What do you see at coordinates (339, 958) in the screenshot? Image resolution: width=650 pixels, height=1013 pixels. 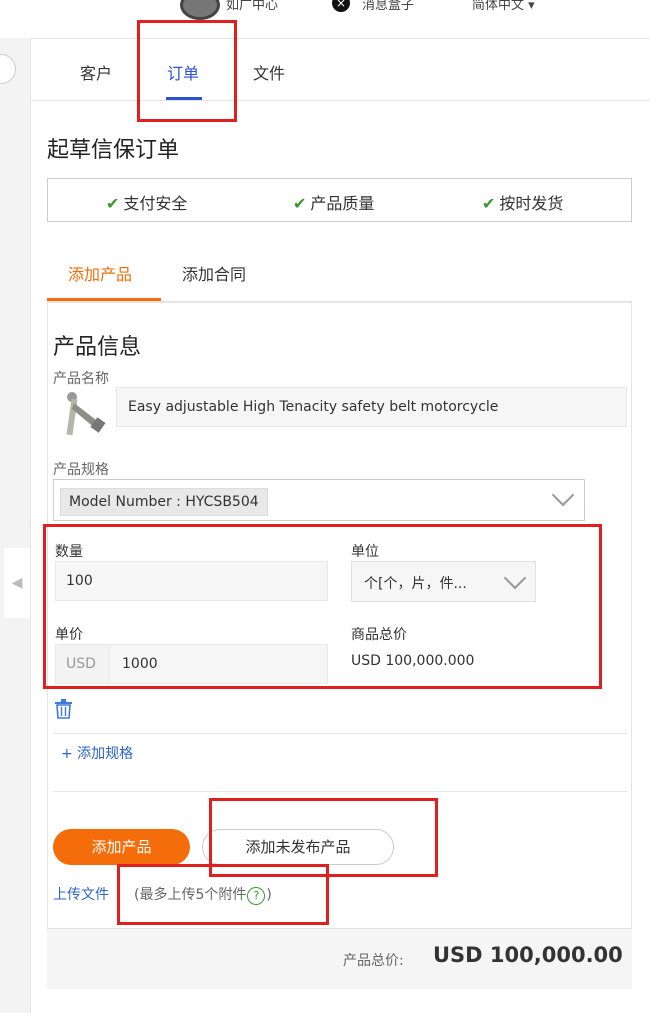 I see `order-total-footer: 产品总价: USD 100,000.00` at bounding box center [339, 958].